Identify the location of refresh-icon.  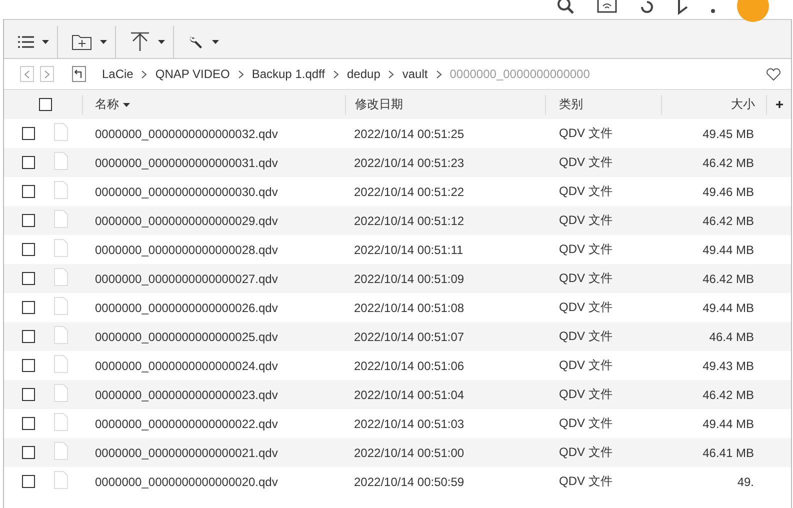
(647, 7).